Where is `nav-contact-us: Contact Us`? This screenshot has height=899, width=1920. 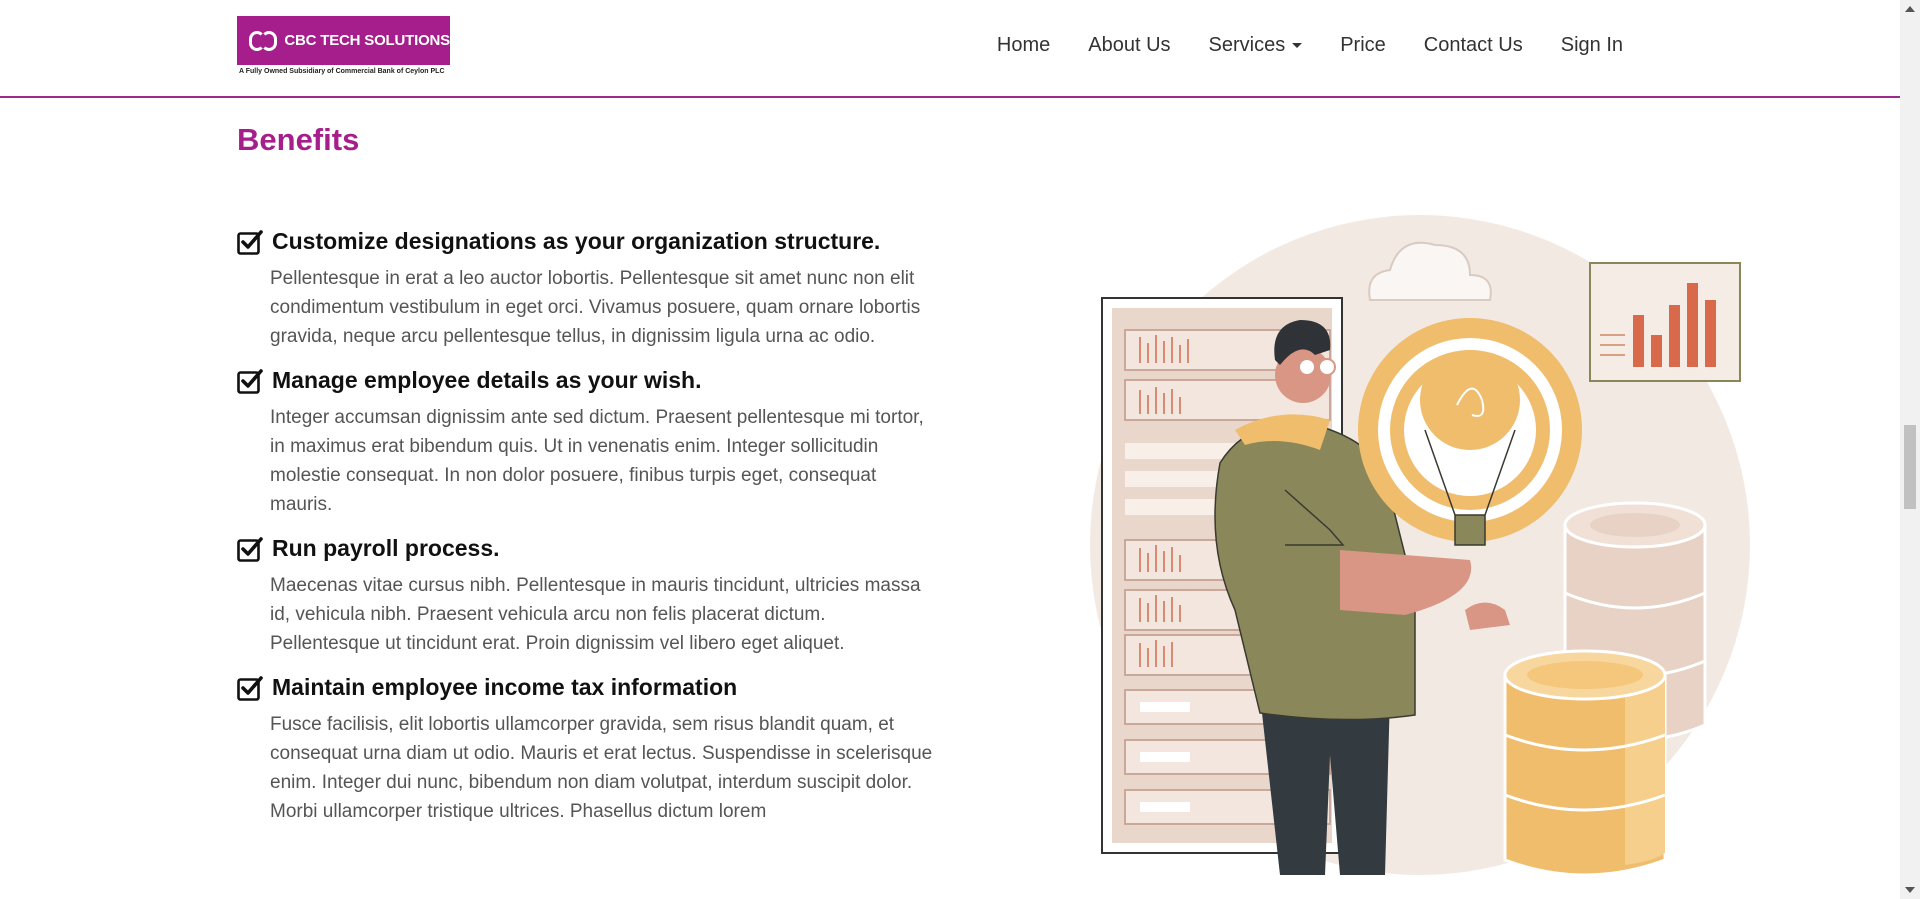 nav-contact-us: Contact Us is located at coordinates (1473, 45).